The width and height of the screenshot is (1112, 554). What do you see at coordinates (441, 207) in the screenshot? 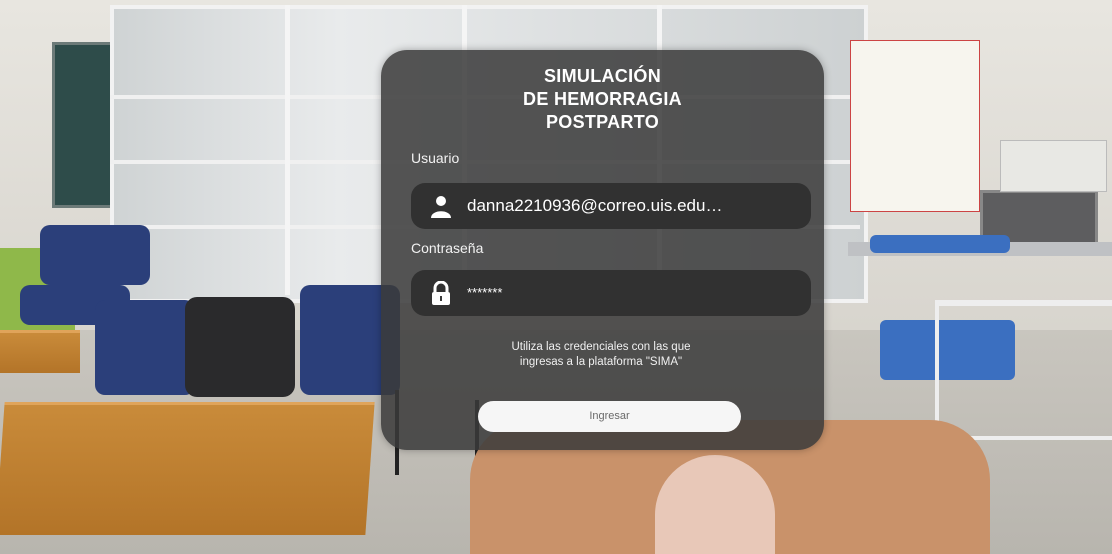
I see `user-icon` at bounding box center [441, 207].